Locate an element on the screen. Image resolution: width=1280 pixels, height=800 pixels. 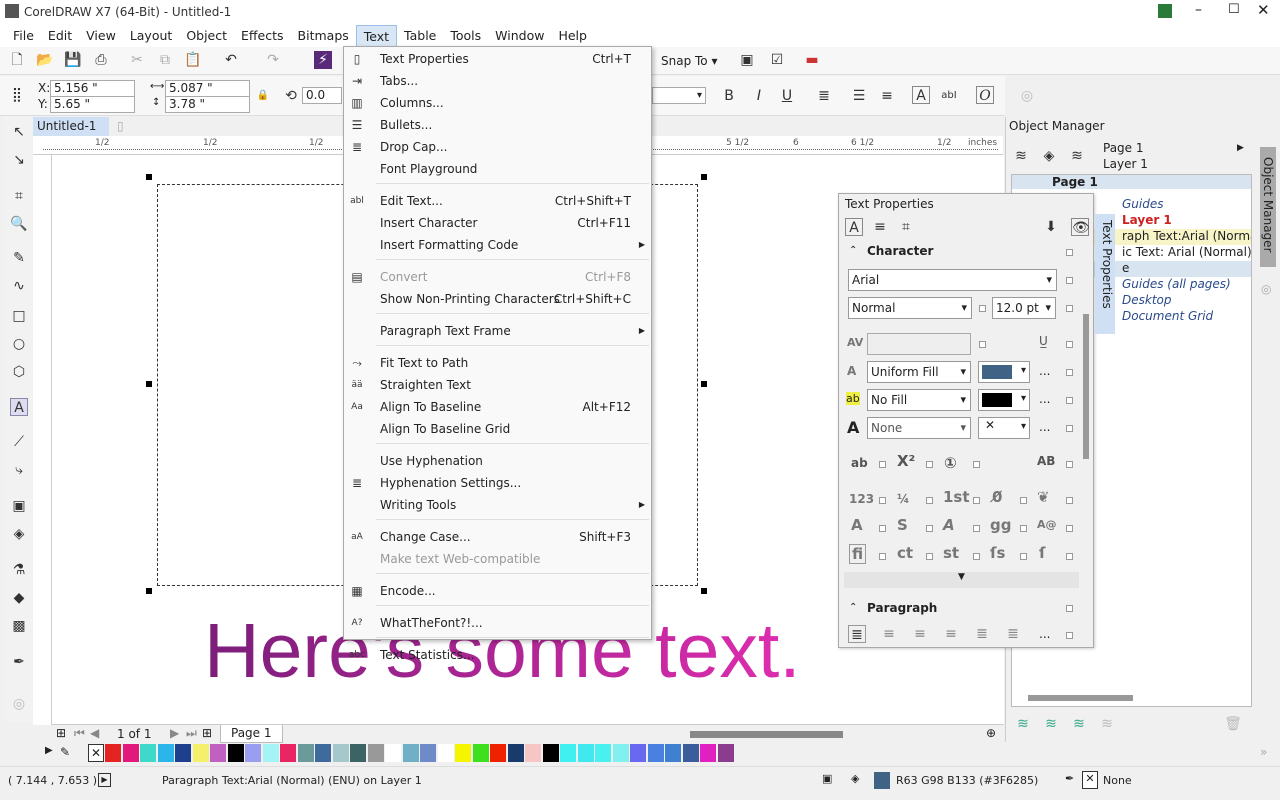
page-tab: Page 1 is located at coordinates (251, 734).